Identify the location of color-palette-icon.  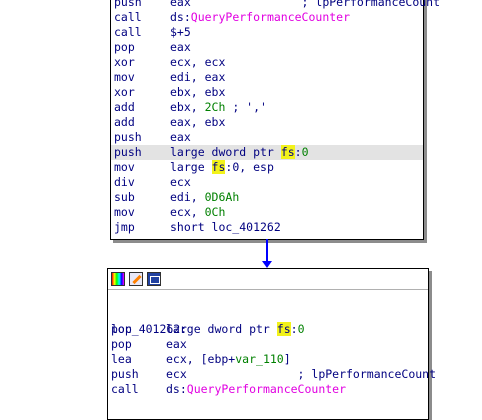
(118, 279).